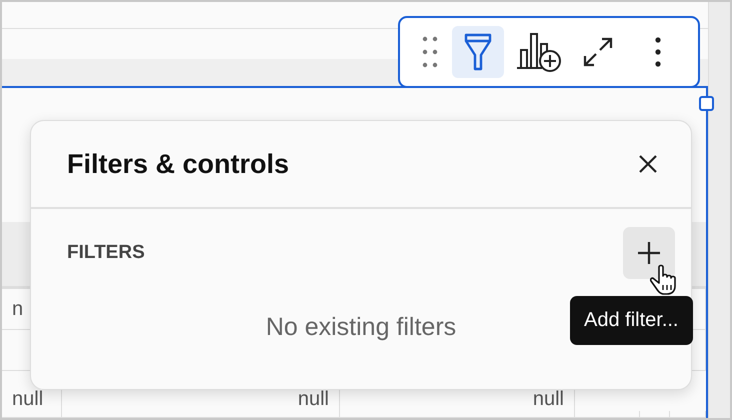 Image resolution: width=732 pixels, height=420 pixels. Describe the element at coordinates (658, 52) in the screenshot. I see `more-icon` at that location.